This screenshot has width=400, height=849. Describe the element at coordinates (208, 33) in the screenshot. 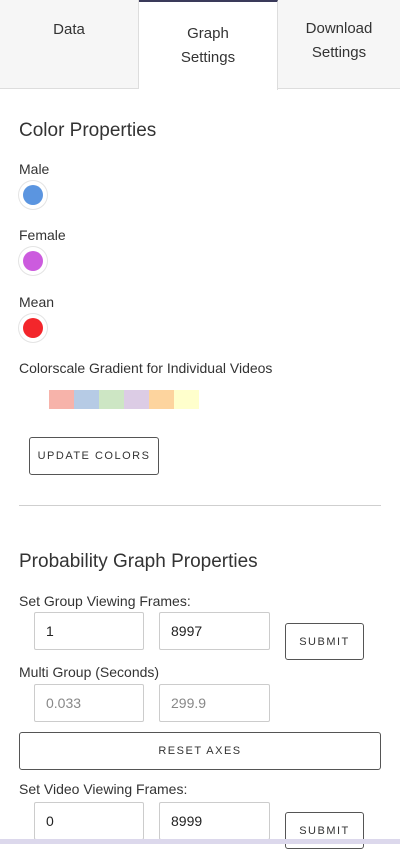

I see `tab-graph-settings-label-line1: Graph` at that location.